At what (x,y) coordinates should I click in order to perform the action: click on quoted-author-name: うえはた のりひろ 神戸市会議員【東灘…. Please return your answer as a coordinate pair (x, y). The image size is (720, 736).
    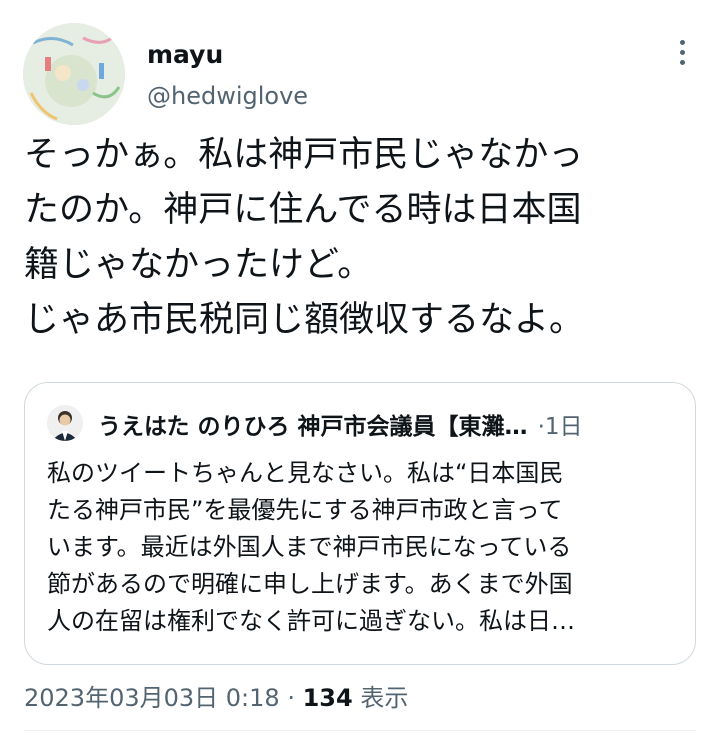
    Looking at the image, I should click on (313, 427).